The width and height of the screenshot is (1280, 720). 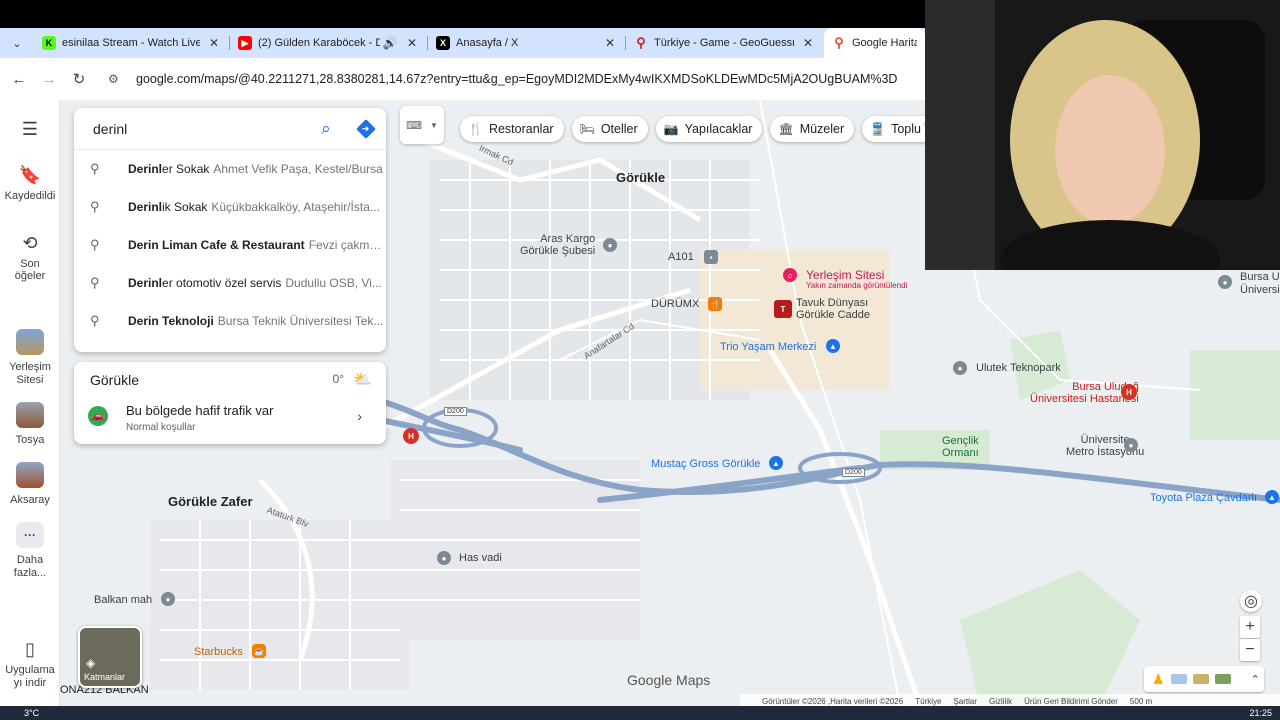 What do you see at coordinates (812, 129) in the screenshot?
I see `chip-muzeler: 🏛 Müzeler` at bounding box center [812, 129].